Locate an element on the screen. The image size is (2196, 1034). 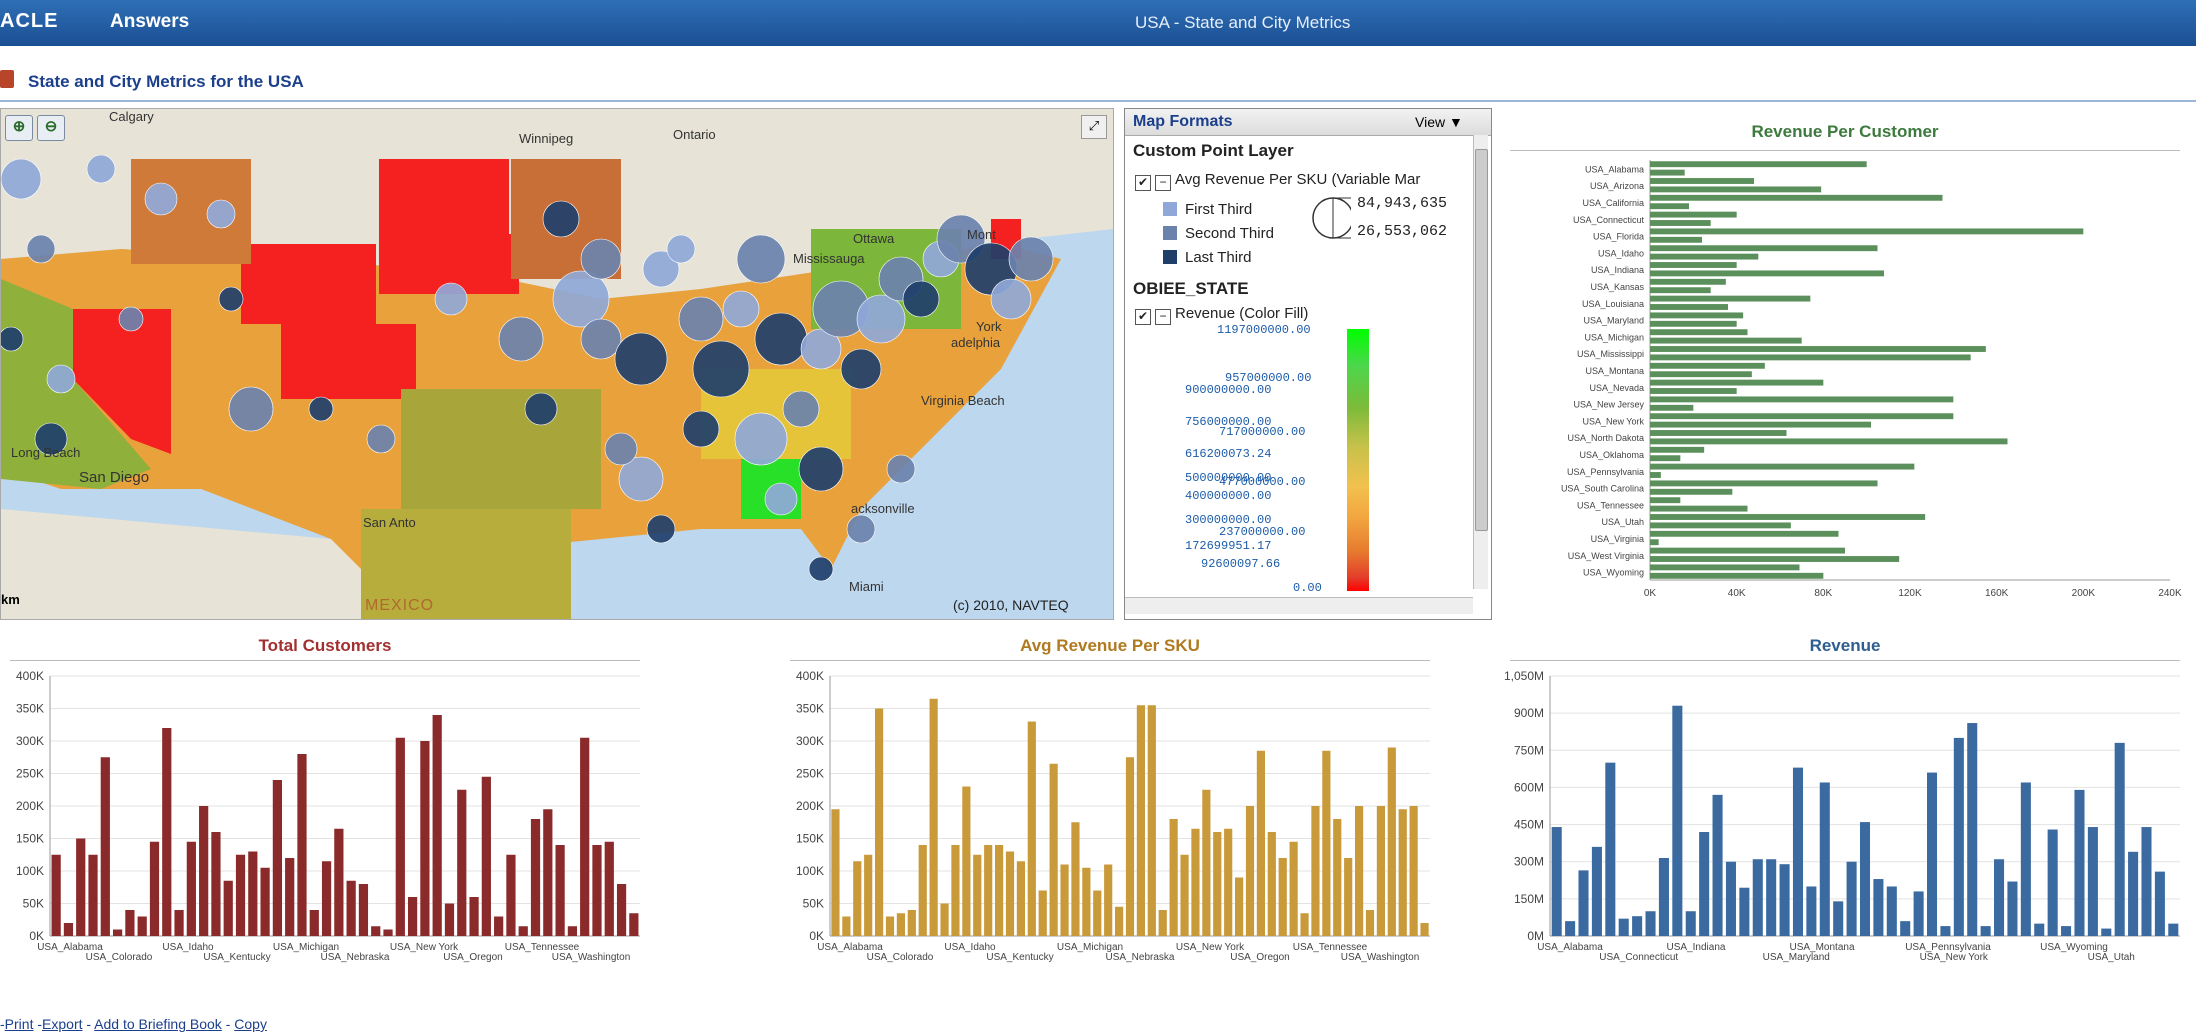
add-to-briefing-book-link: Add to Briefing Book is located at coordinates (158, 1024).